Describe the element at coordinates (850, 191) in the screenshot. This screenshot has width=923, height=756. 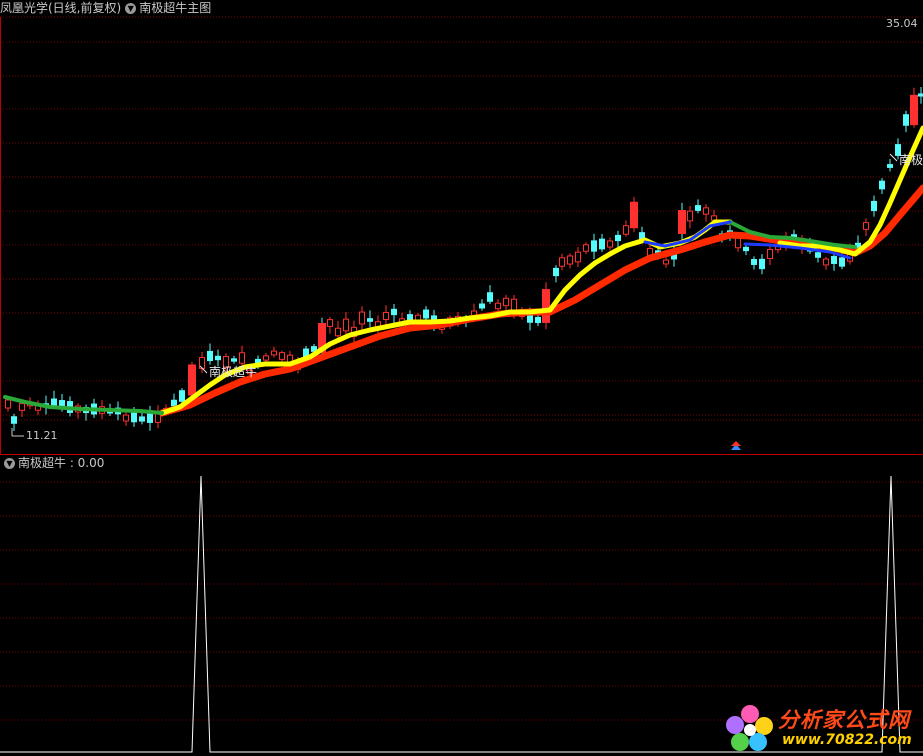
I see `ma-yellow-line` at that location.